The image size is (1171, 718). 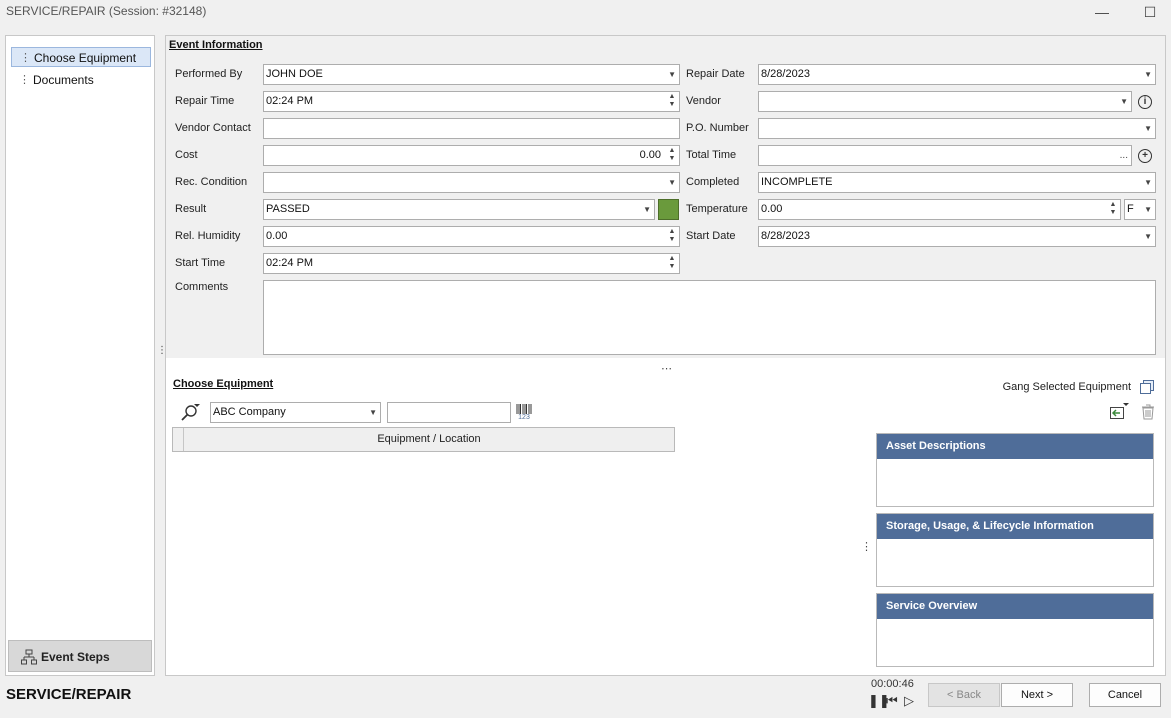 What do you see at coordinates (957, 182) in the screenshot?
I see `completed-select: INCOMPLETE ▼` at bounding box center [957, 182].